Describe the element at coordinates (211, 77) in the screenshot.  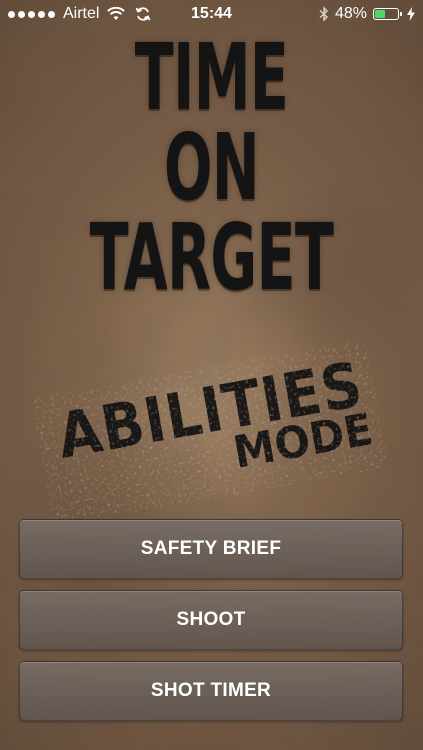
I see `title-line-time: TIME` at that location.